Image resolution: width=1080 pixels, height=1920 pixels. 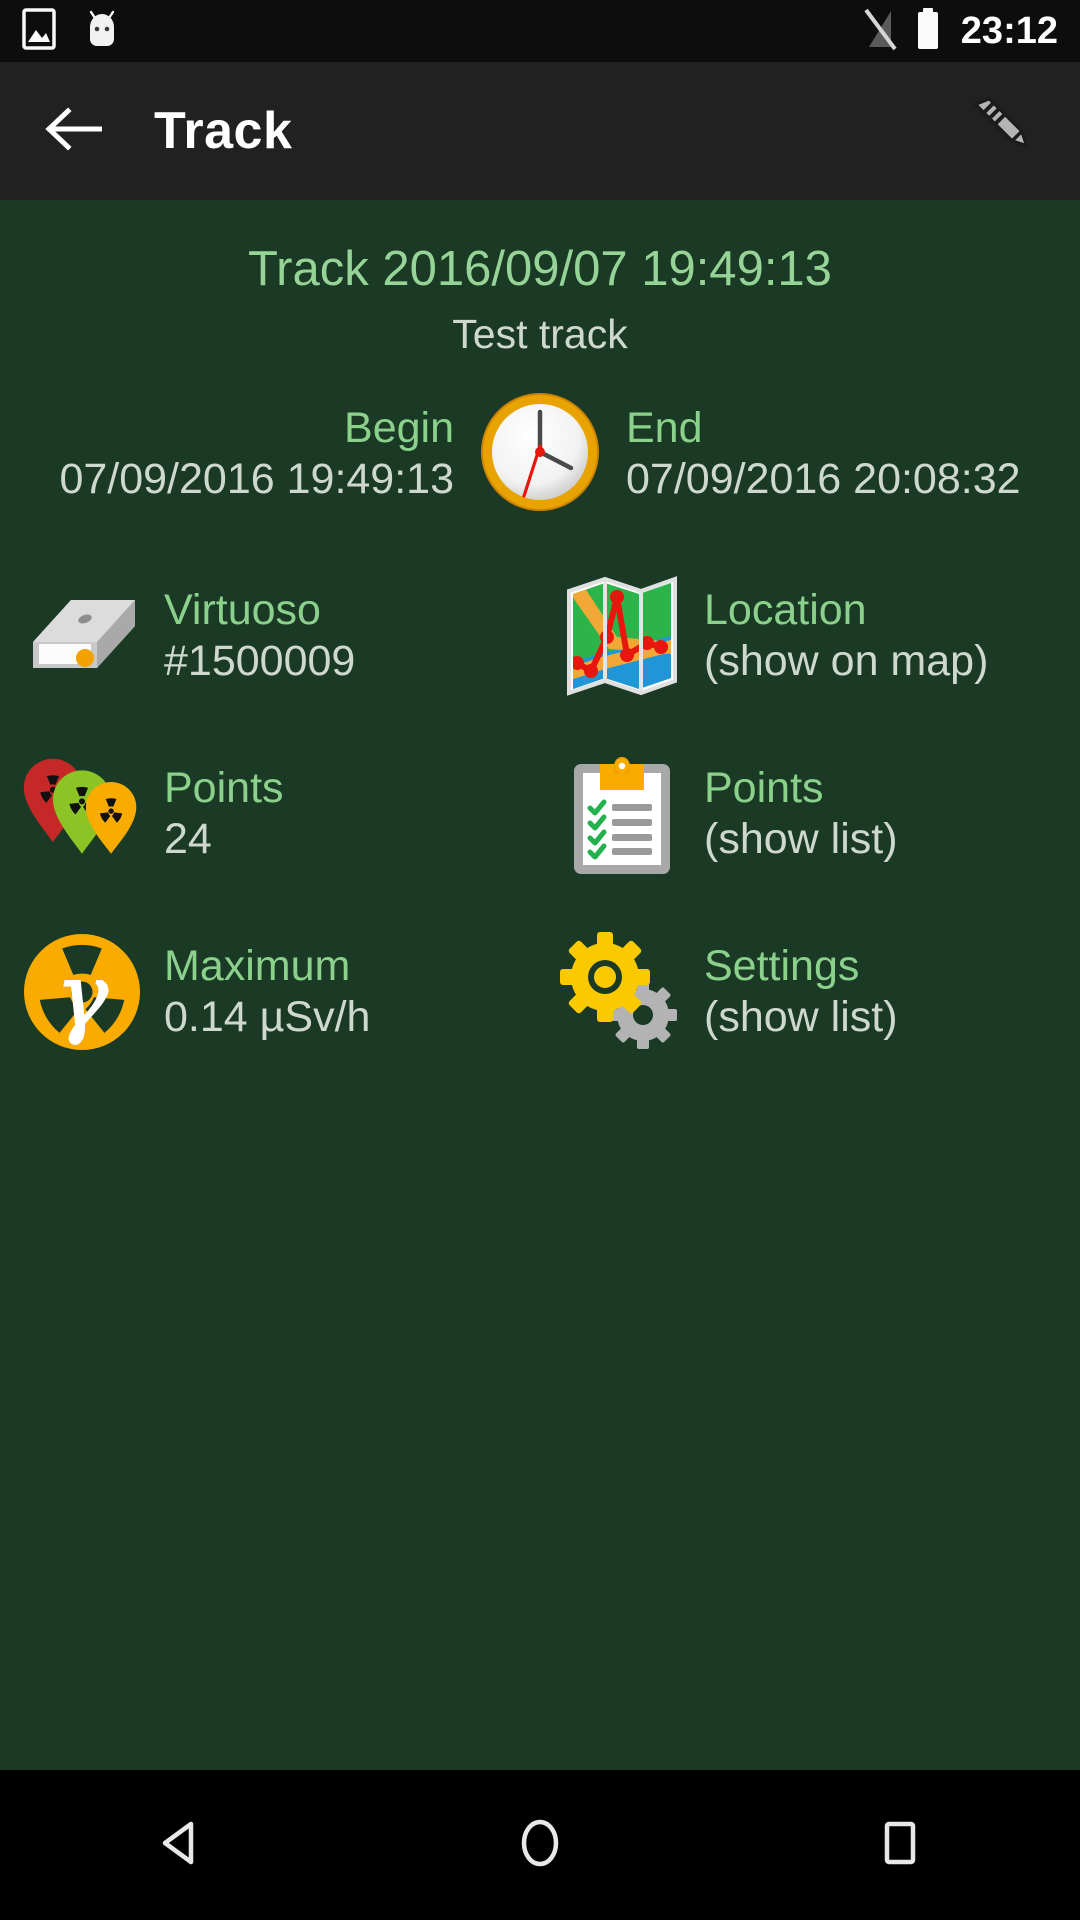 What do you see at coordinates (82, 636) in the screenshot?
I see `device-icon` at bounding box center [82, 636].